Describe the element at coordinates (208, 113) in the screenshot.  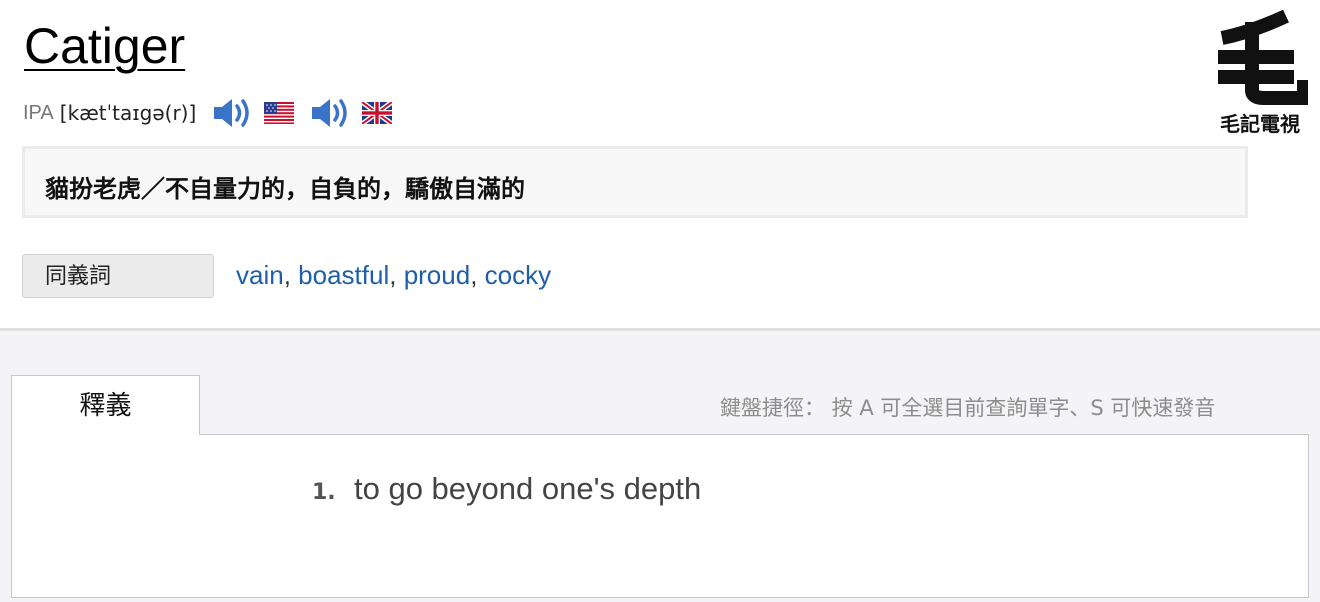
I see `pronunciation-row: IPA [kætˈtaɪgə(r)]` at that location.